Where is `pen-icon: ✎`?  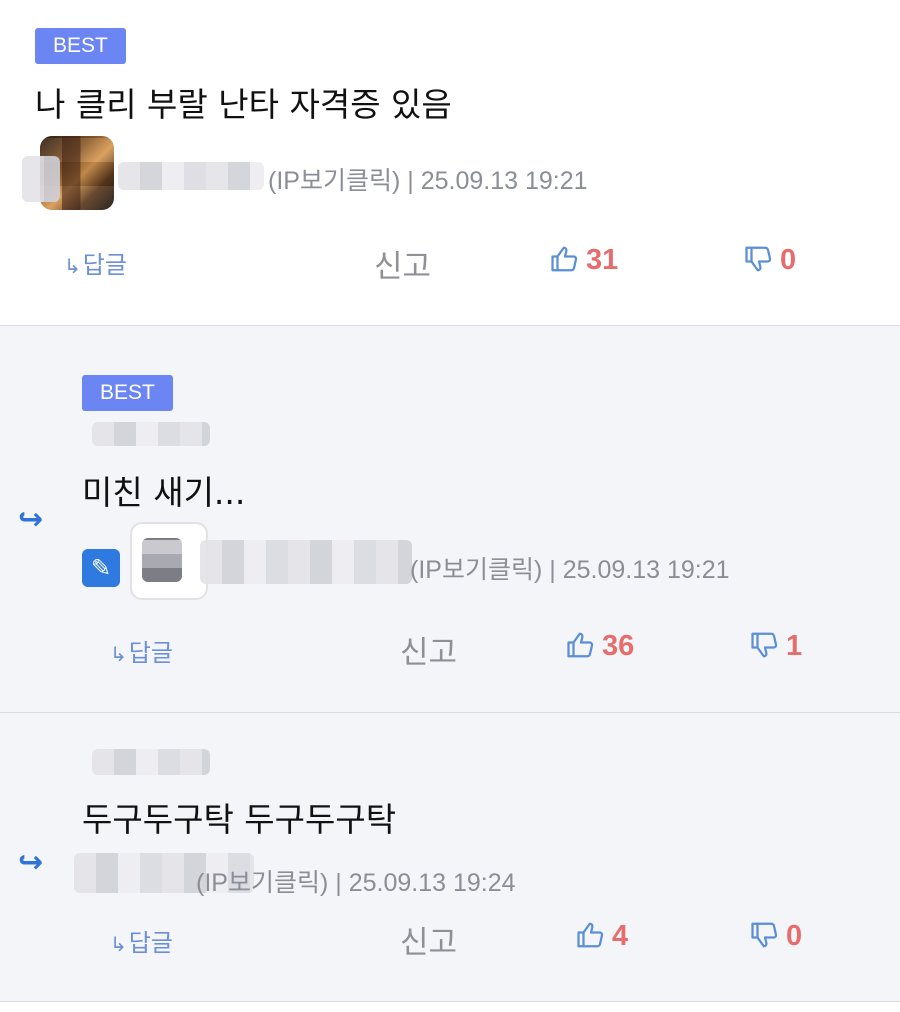
pen-icon: ✎ is located at coordinates (101, 568).